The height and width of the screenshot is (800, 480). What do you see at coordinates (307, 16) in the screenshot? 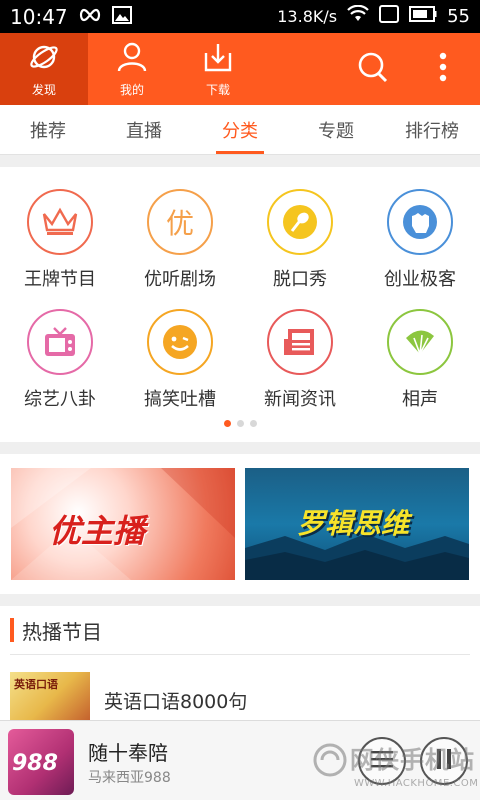
I see `network-speed: 13.8K/s` at bounding box center [307, 16].